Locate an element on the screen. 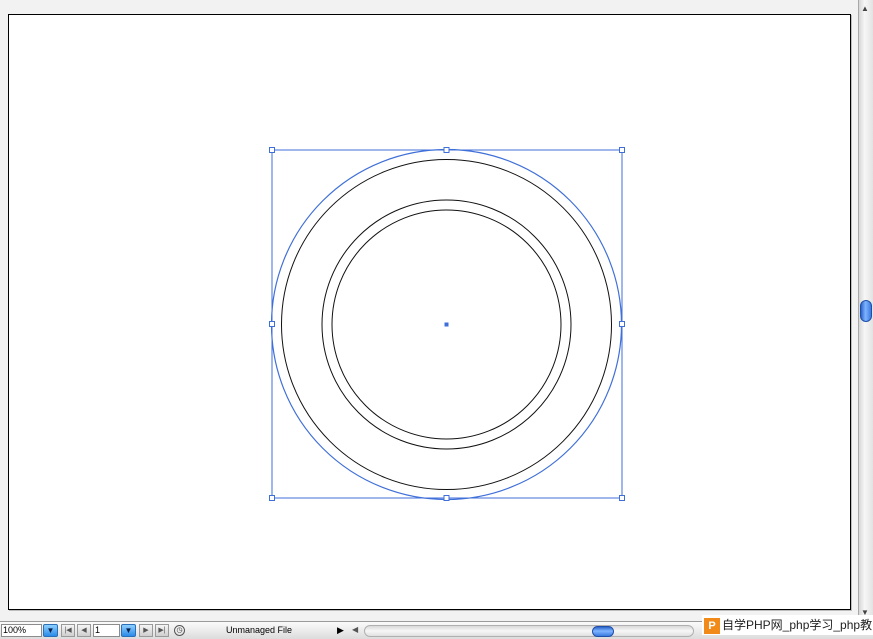 This screenshot has height=639, width=873. arrow-left-icon: ◀ is located at coordinates (355, 629).